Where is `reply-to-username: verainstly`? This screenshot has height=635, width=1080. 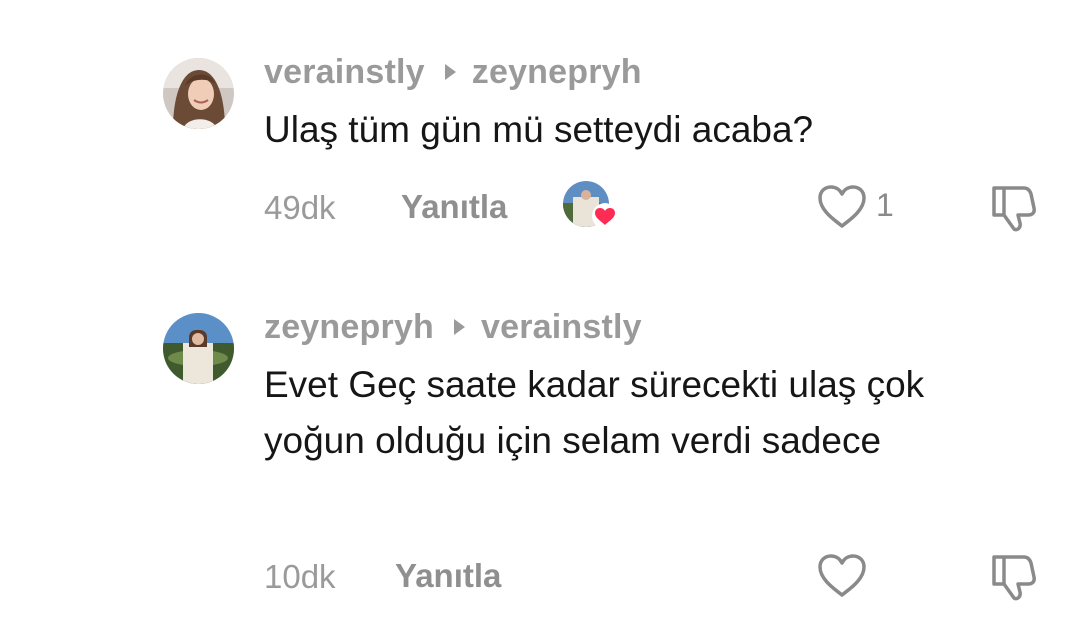
reply-to-username: verainstly is located at coordinates (561, 327).